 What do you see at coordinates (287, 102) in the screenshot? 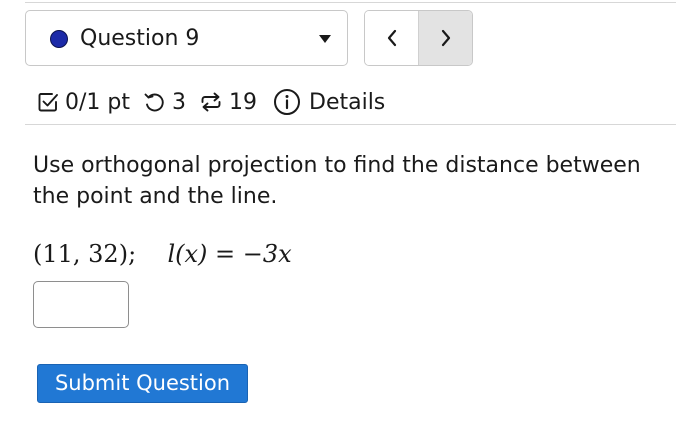
I see `info-icon` at bounding box center [287, 102].